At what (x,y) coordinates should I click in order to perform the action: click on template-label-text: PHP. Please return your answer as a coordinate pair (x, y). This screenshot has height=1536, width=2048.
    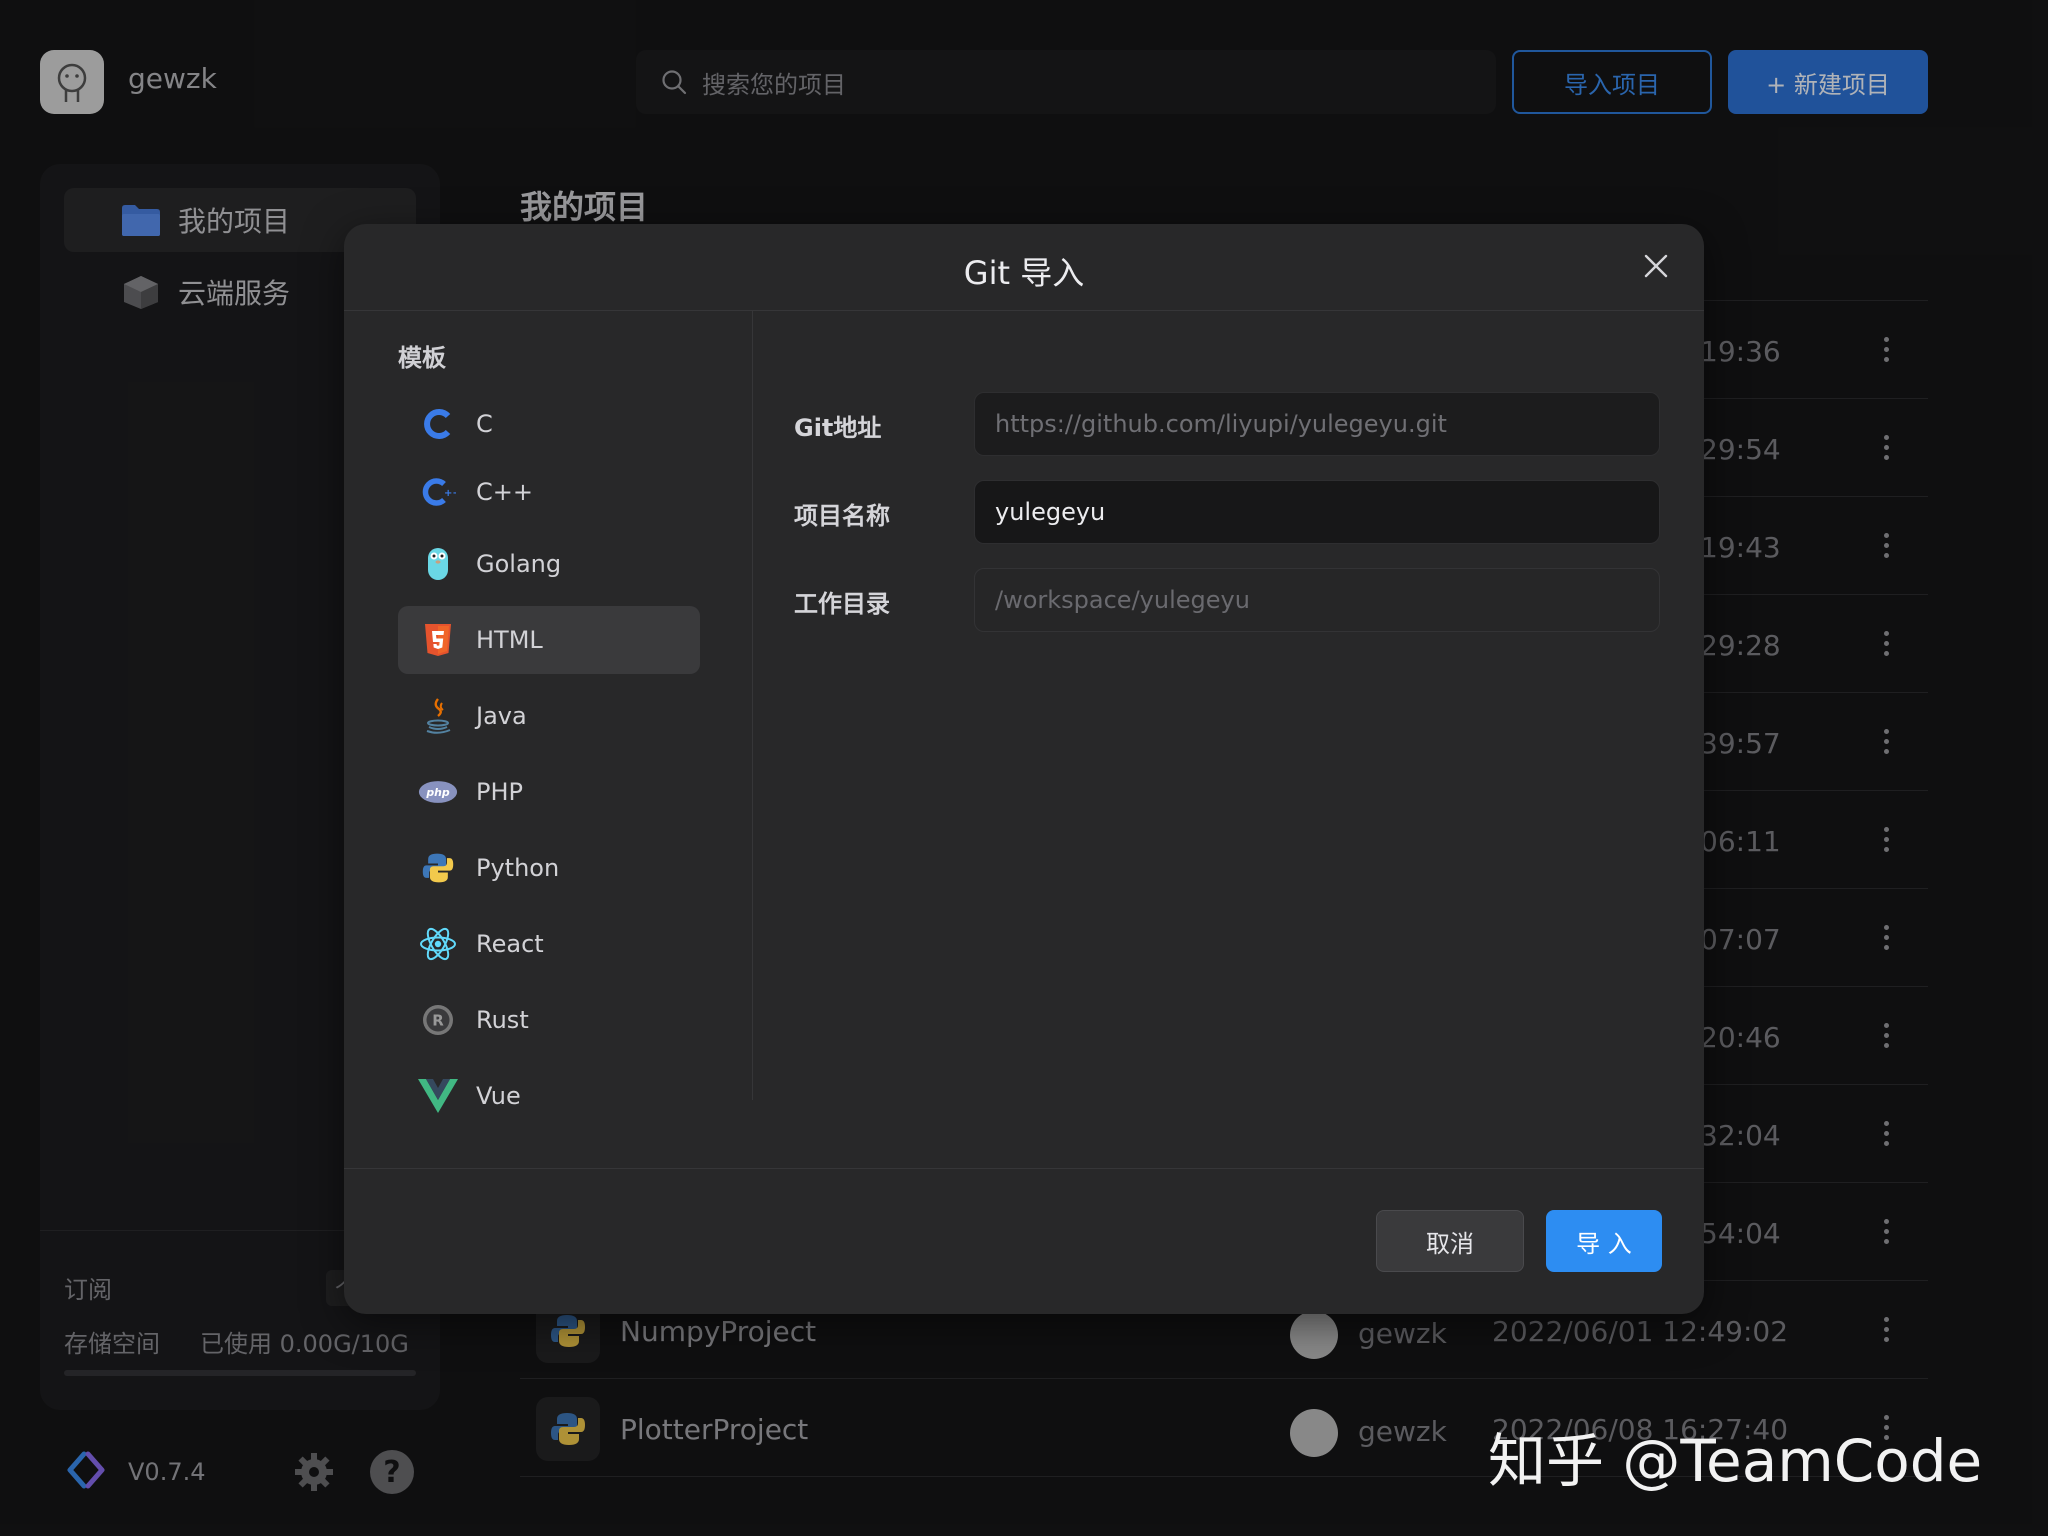
    Looking at the image, I should click on (499, 792).